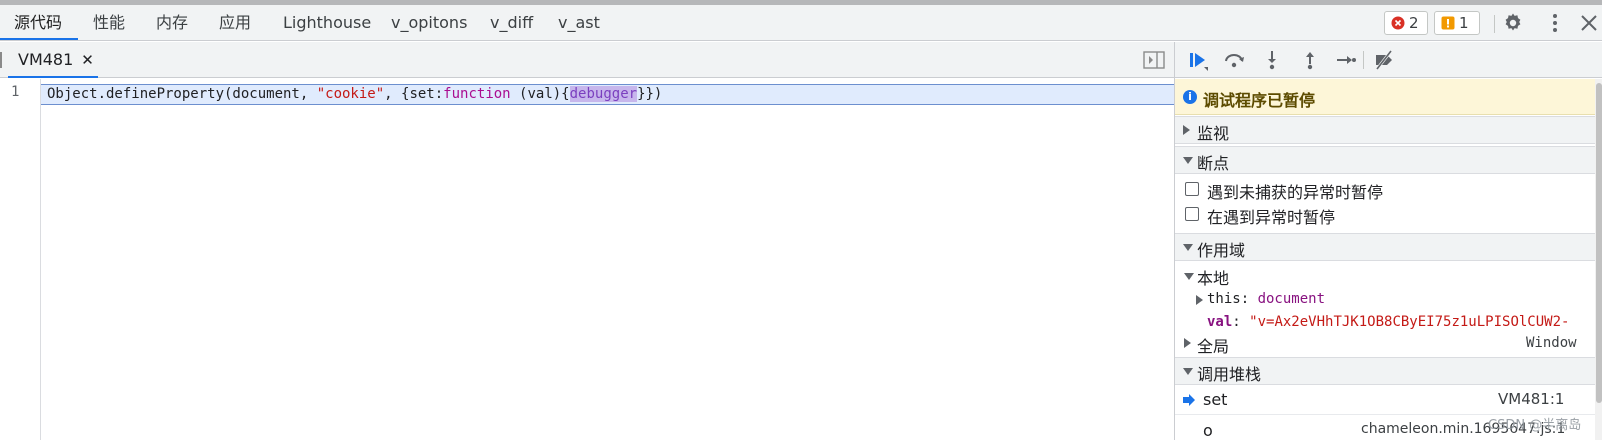  What do you see at coordinates (182, 94) in the screenshot?
I see `code-token: Object.defineProperty(document,` at bounding box center [182, 94].